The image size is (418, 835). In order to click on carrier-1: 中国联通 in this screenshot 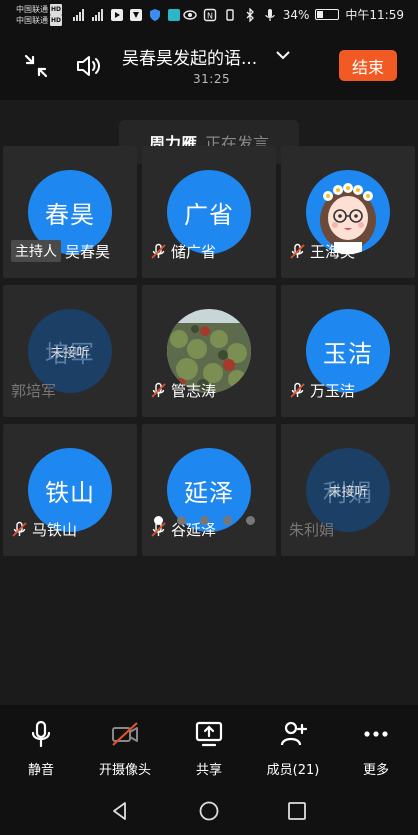, I will do `click(32, 9)`.